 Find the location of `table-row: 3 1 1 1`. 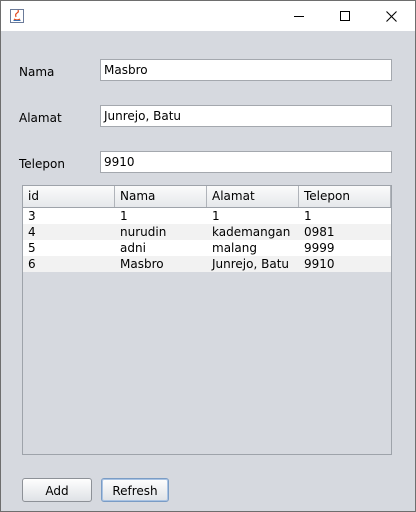

table-row: 3 1 1 1 is located at coordinates (207, 216).